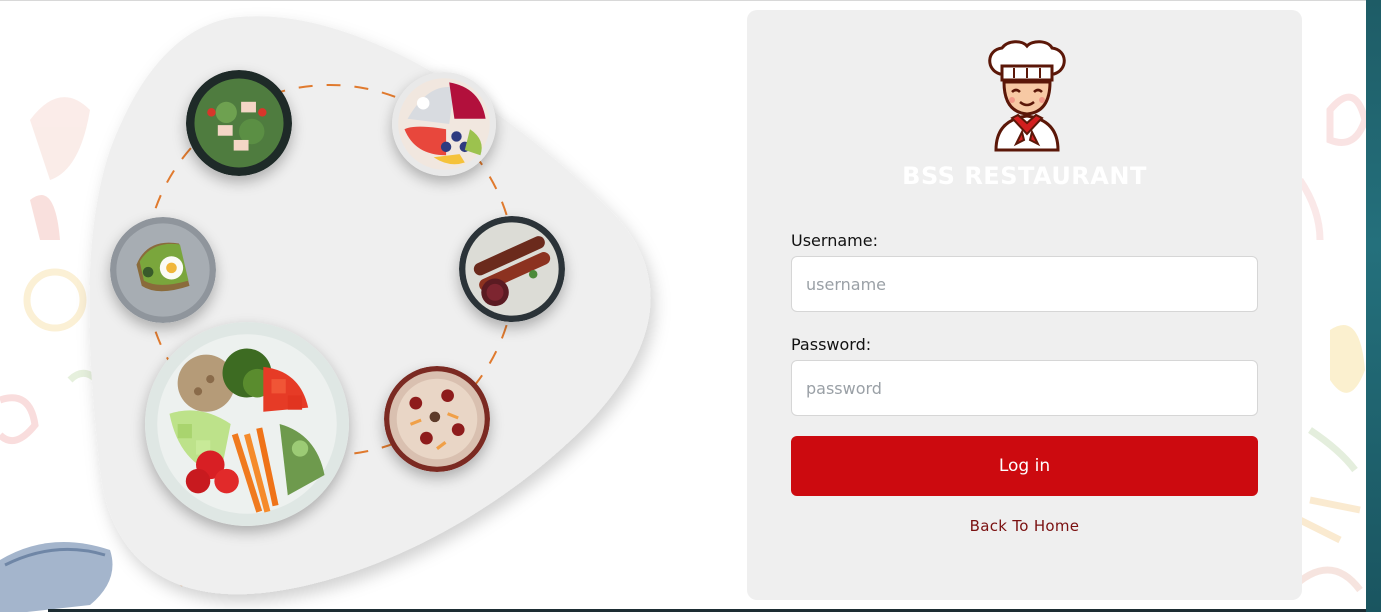 The image size is (1381, 612). Describe the element at coordinates (1024, 466) in the screenshot. I see `login-button: Log in` at that location.